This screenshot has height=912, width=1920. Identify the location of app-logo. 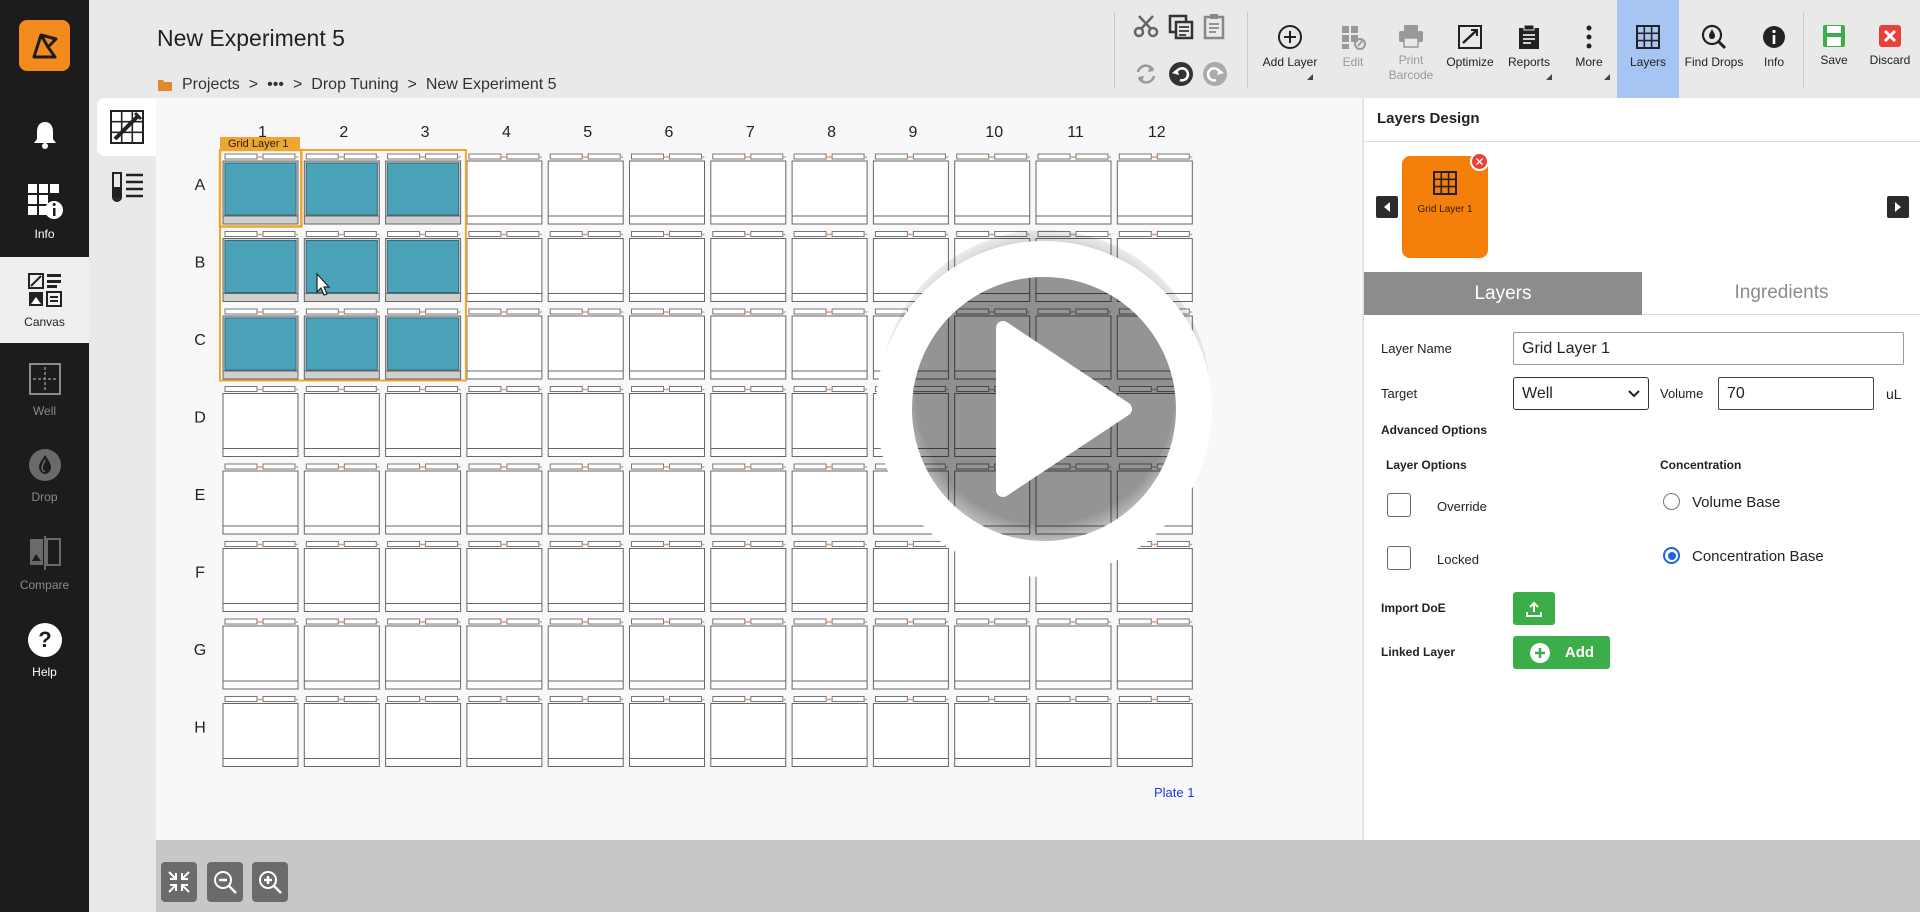
(44, 45).